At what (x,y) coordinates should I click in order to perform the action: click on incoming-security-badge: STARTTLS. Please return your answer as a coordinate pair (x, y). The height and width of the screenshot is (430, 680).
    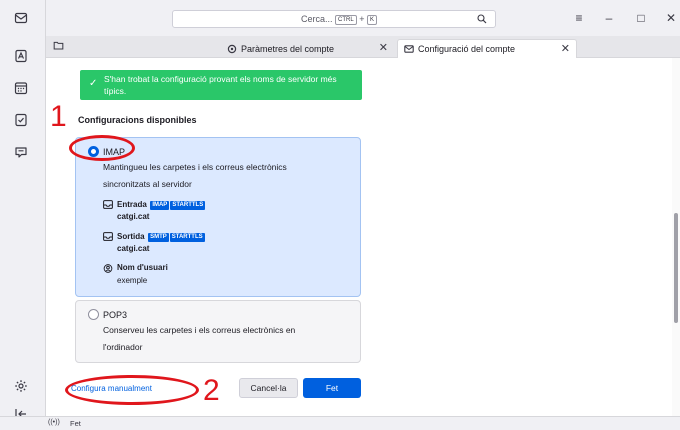
    Looking at the image, I should click on (188, 205).